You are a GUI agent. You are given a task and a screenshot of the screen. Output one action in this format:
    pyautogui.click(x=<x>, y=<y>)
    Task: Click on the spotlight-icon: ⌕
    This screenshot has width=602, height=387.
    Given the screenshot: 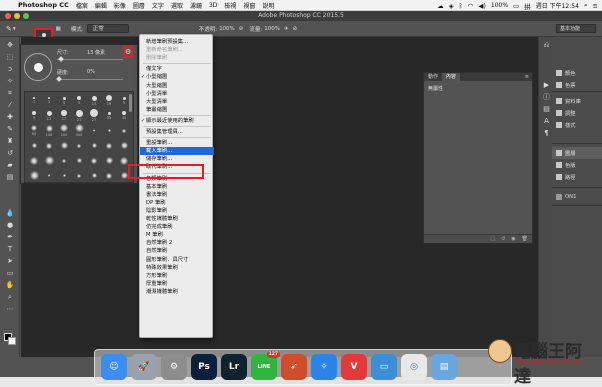 What is the action you would take?
    pyautogui.click(x=586, y=5)
    